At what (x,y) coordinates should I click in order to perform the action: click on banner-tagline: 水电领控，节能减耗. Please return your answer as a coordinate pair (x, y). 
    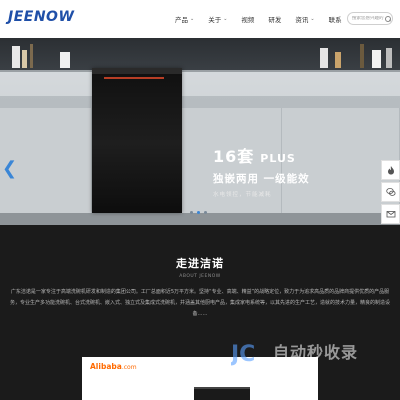
    Looking at the image, I should click on (242, 195).